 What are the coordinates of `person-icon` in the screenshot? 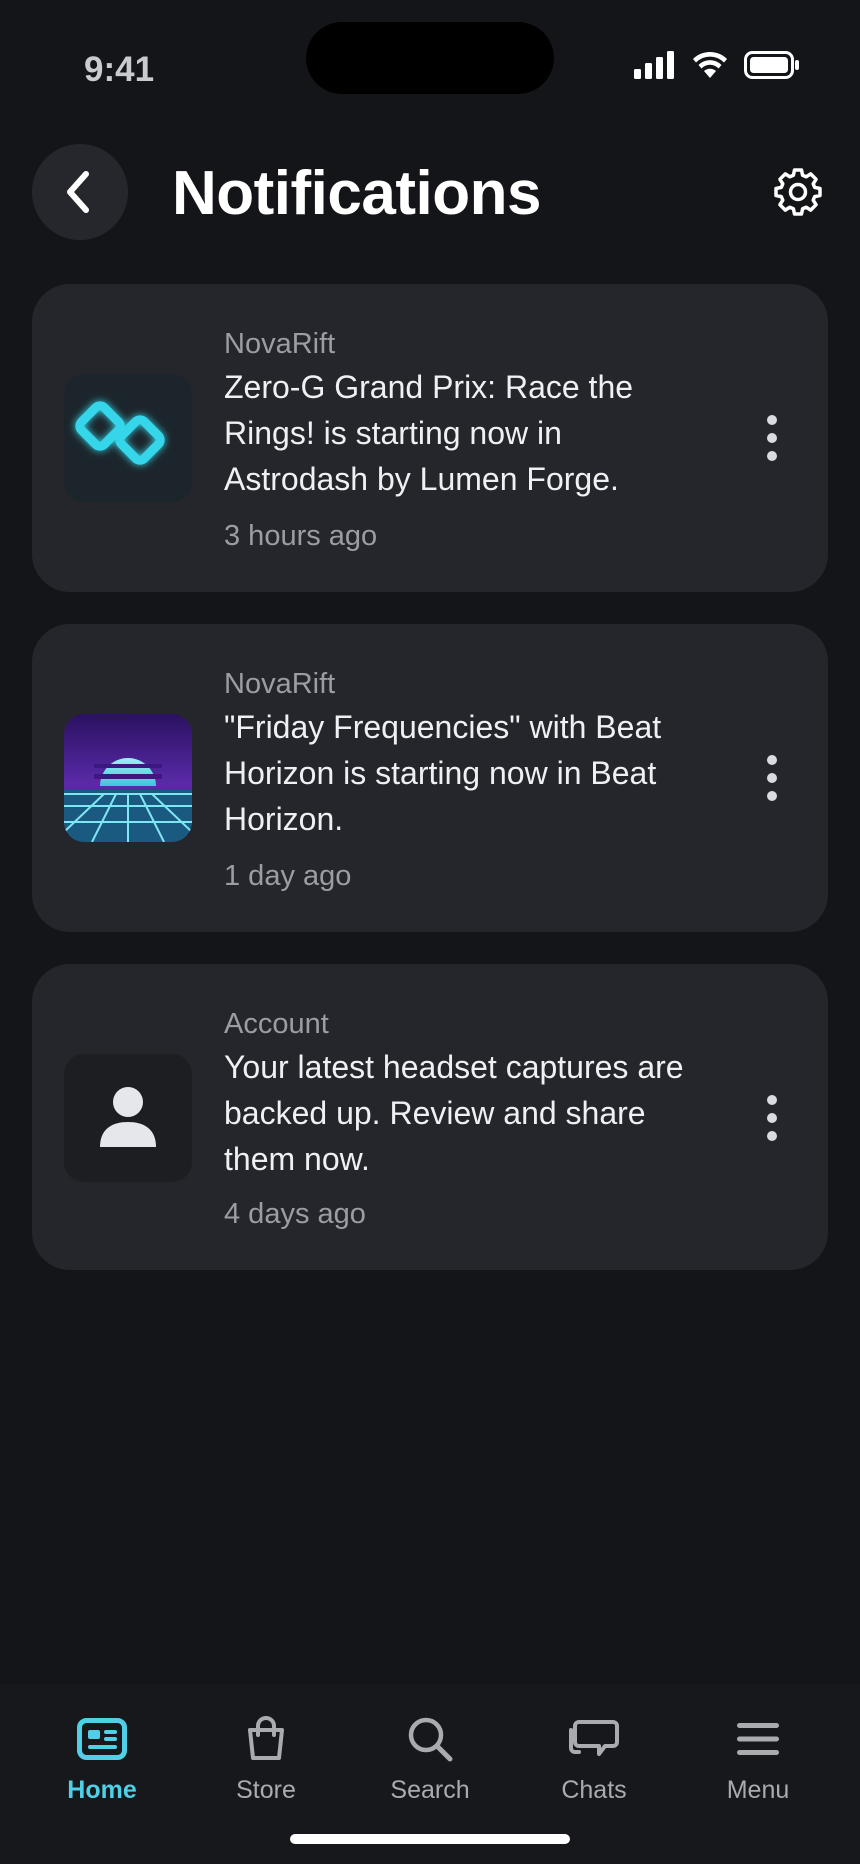 It's located at (128, 1118).